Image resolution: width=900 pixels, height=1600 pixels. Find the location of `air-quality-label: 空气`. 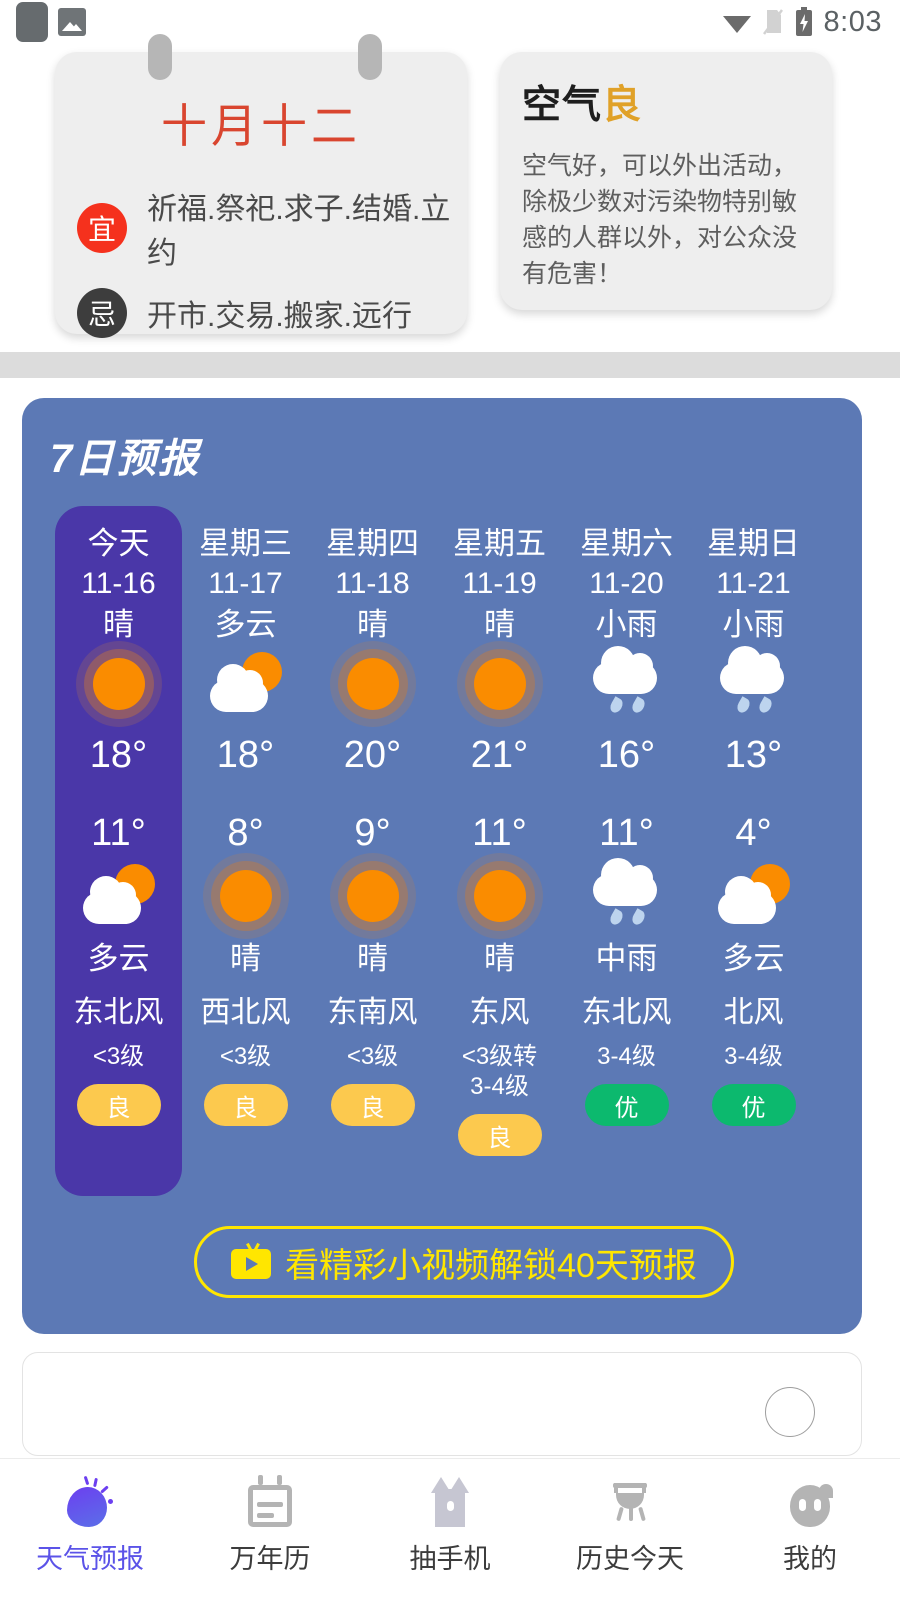

air-quality-label: 空气 is located at coordinates (562, 105).